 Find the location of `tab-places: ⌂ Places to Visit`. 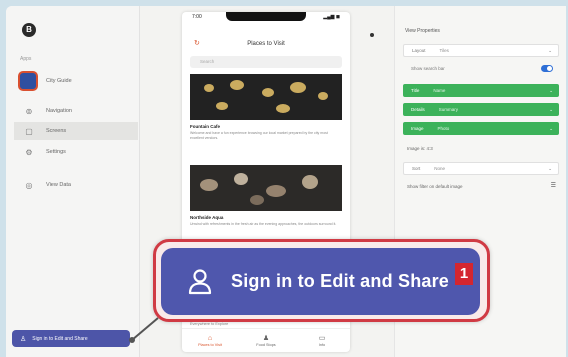

tab-places: ⌂ Places to Visit is located at coordinates (210, 340).